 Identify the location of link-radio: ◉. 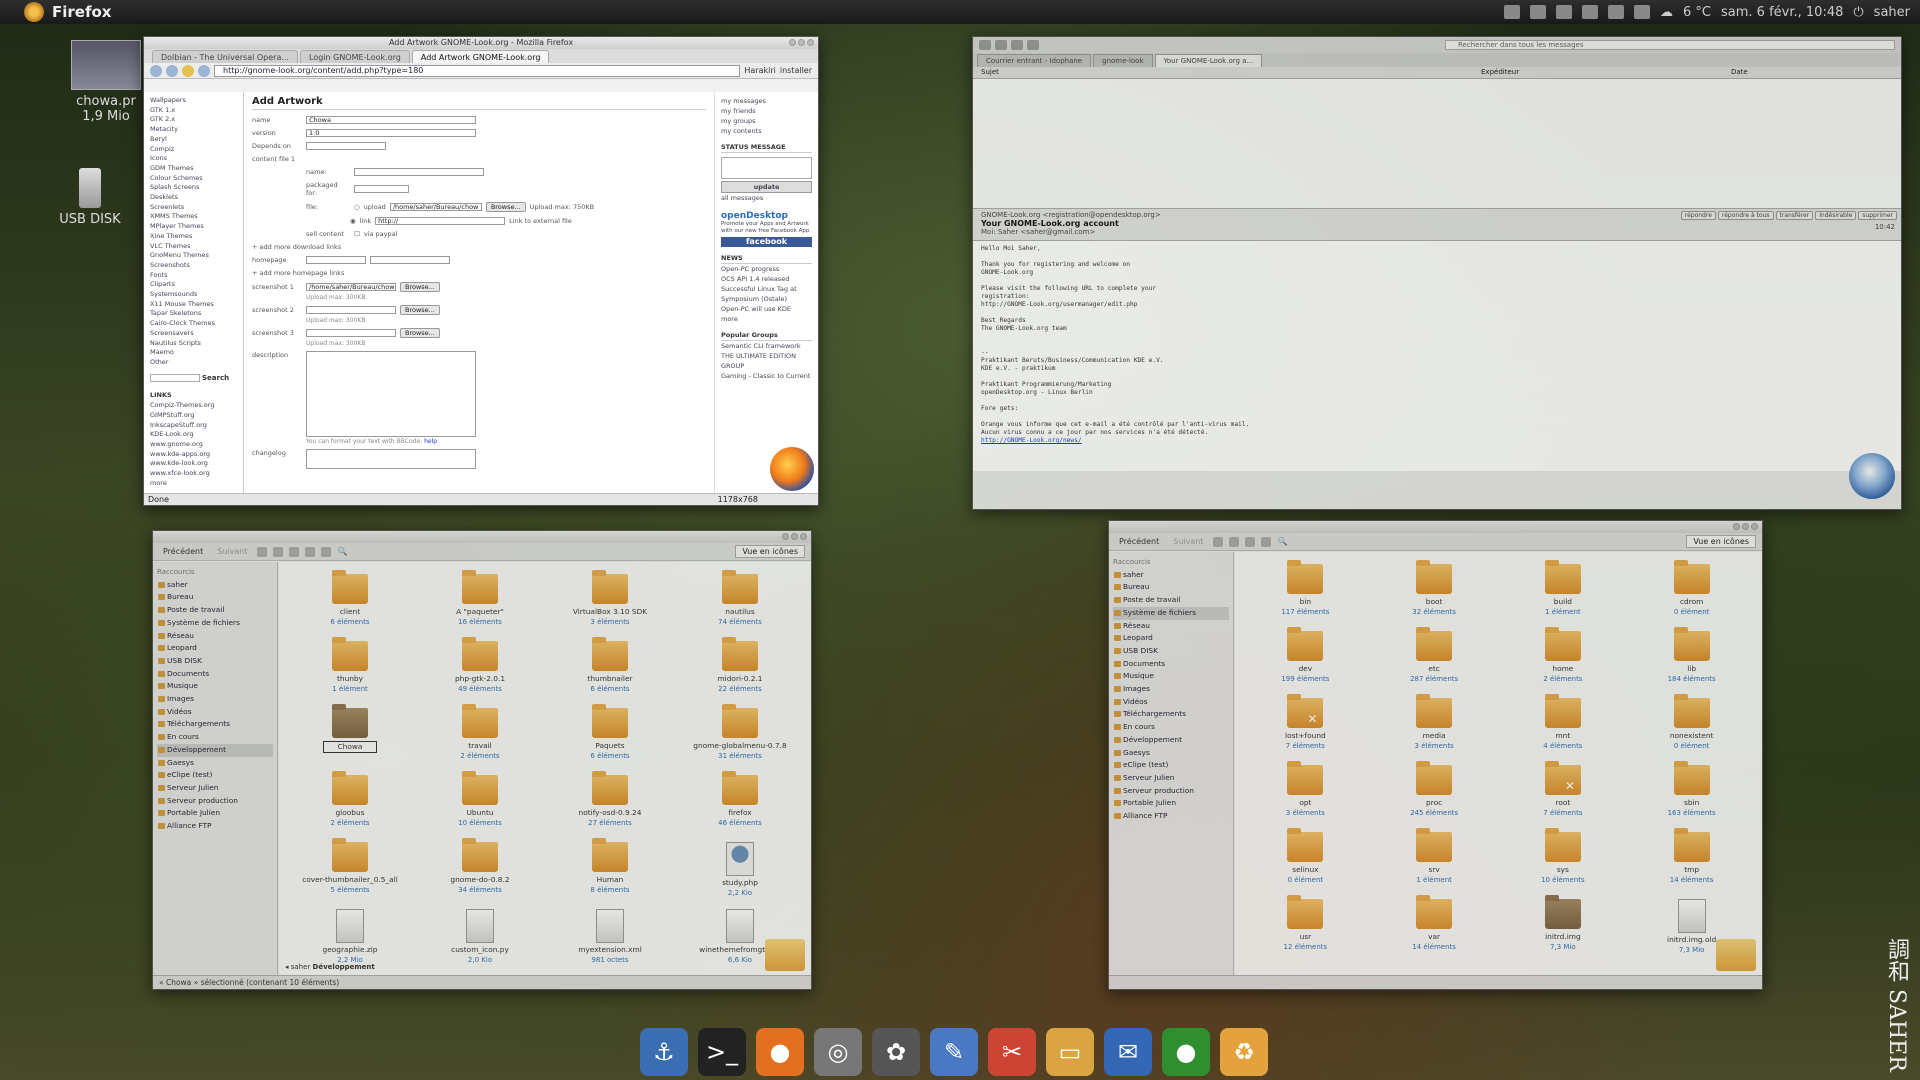
(353, 221).